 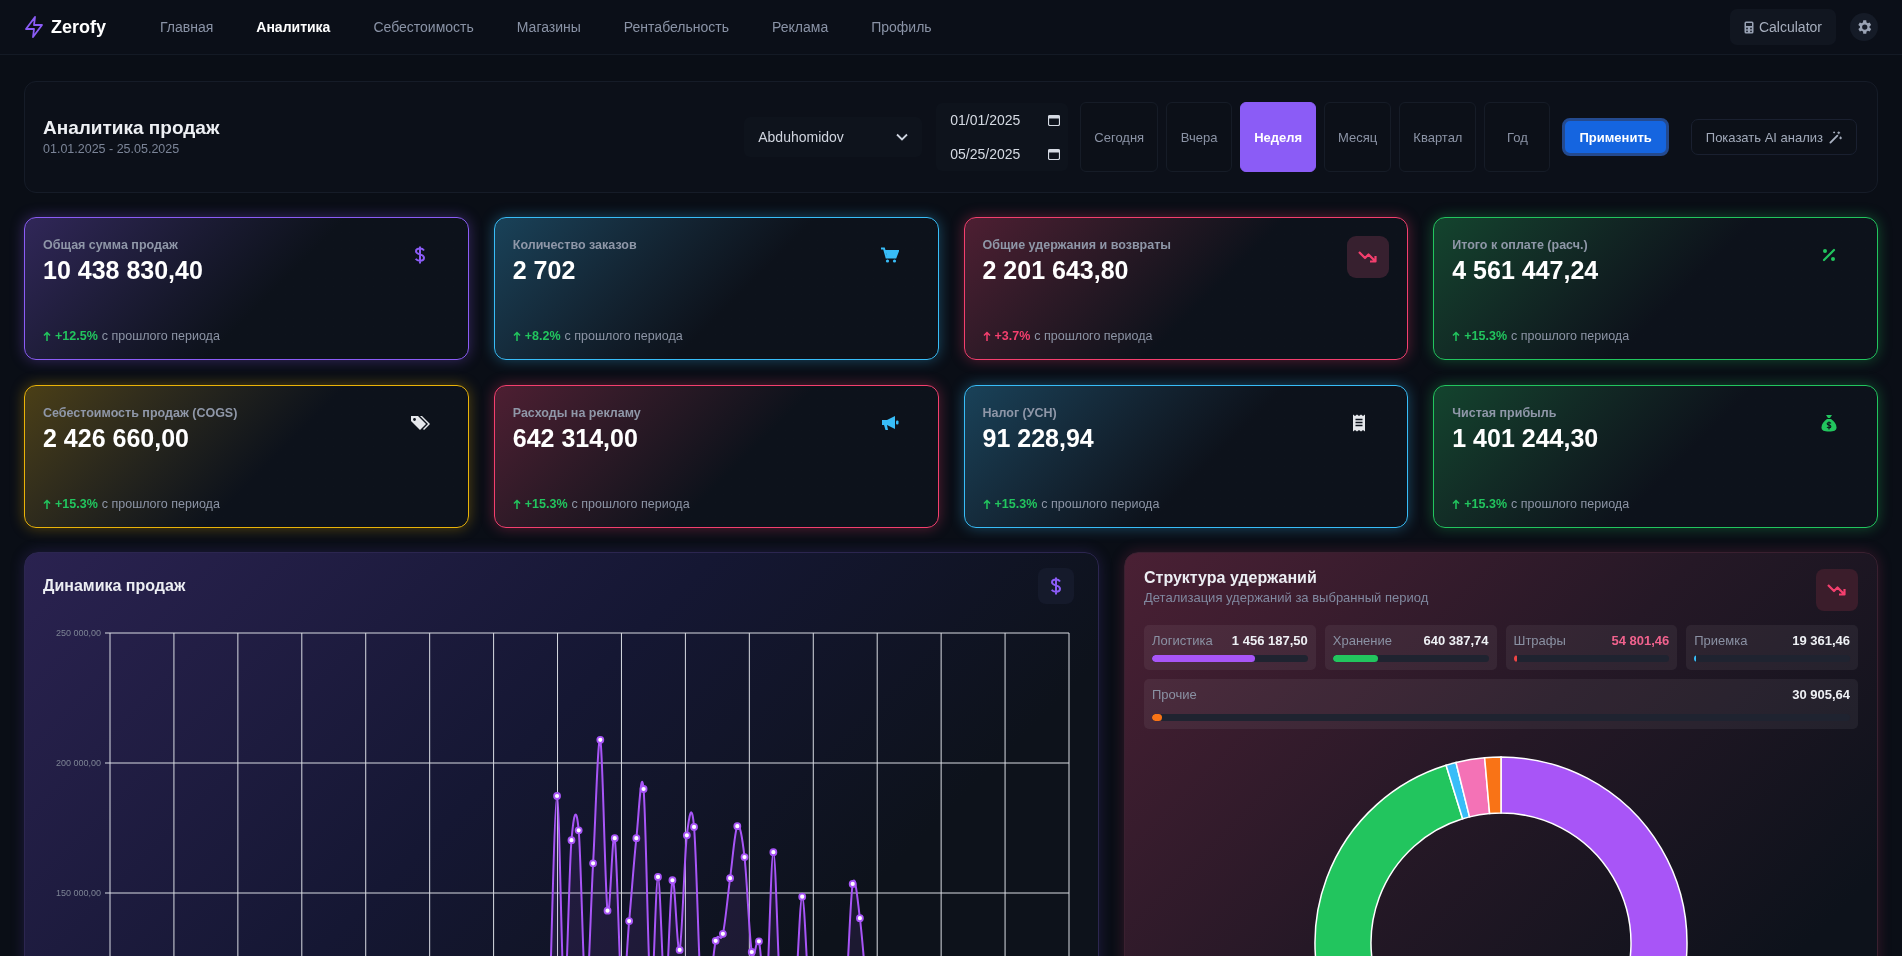 I want to click on receipt-icon, so click(x=1359, y=423).